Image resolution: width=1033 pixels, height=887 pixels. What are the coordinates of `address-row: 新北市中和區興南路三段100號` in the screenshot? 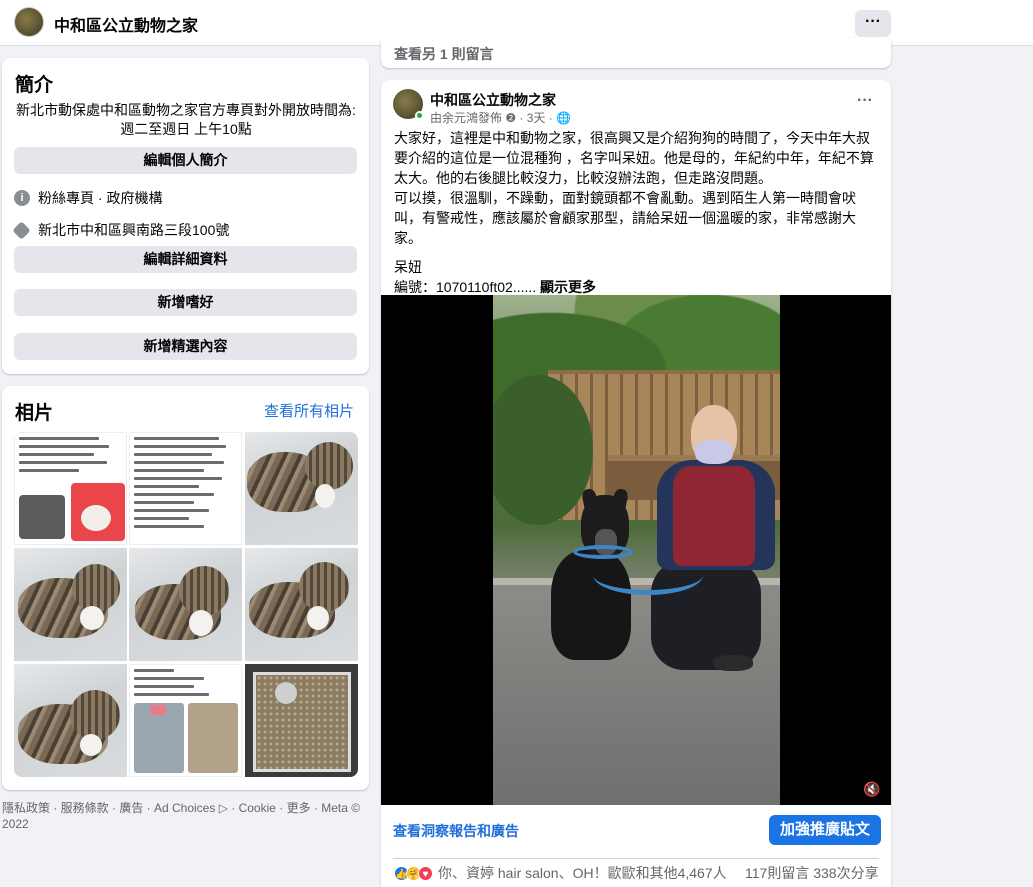 It's located at (121, 230).